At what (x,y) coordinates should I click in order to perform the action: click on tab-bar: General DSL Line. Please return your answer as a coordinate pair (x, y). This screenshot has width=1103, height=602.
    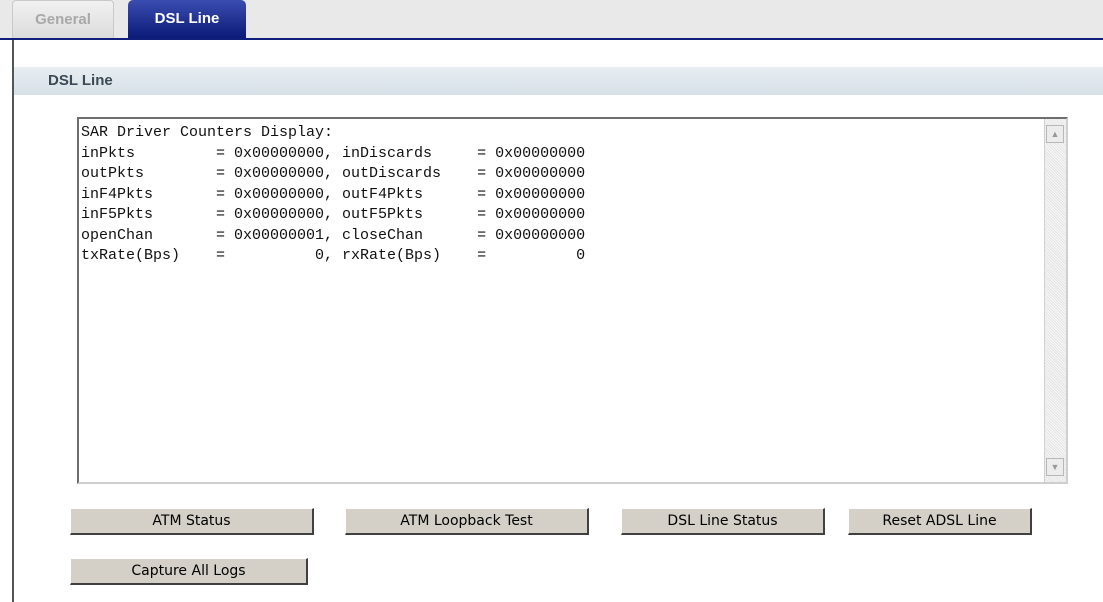
    Looking at the image, I should click on (551, 20).